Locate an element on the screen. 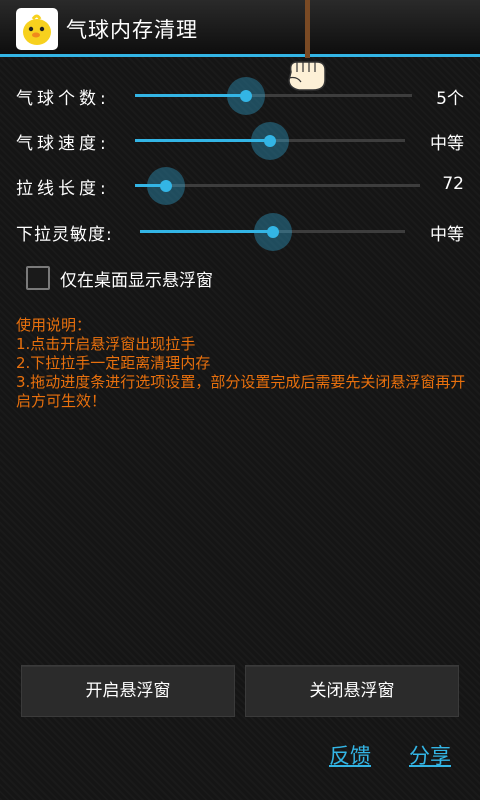  balloon-count-value: 5个 is located at coordinates (450, 99).